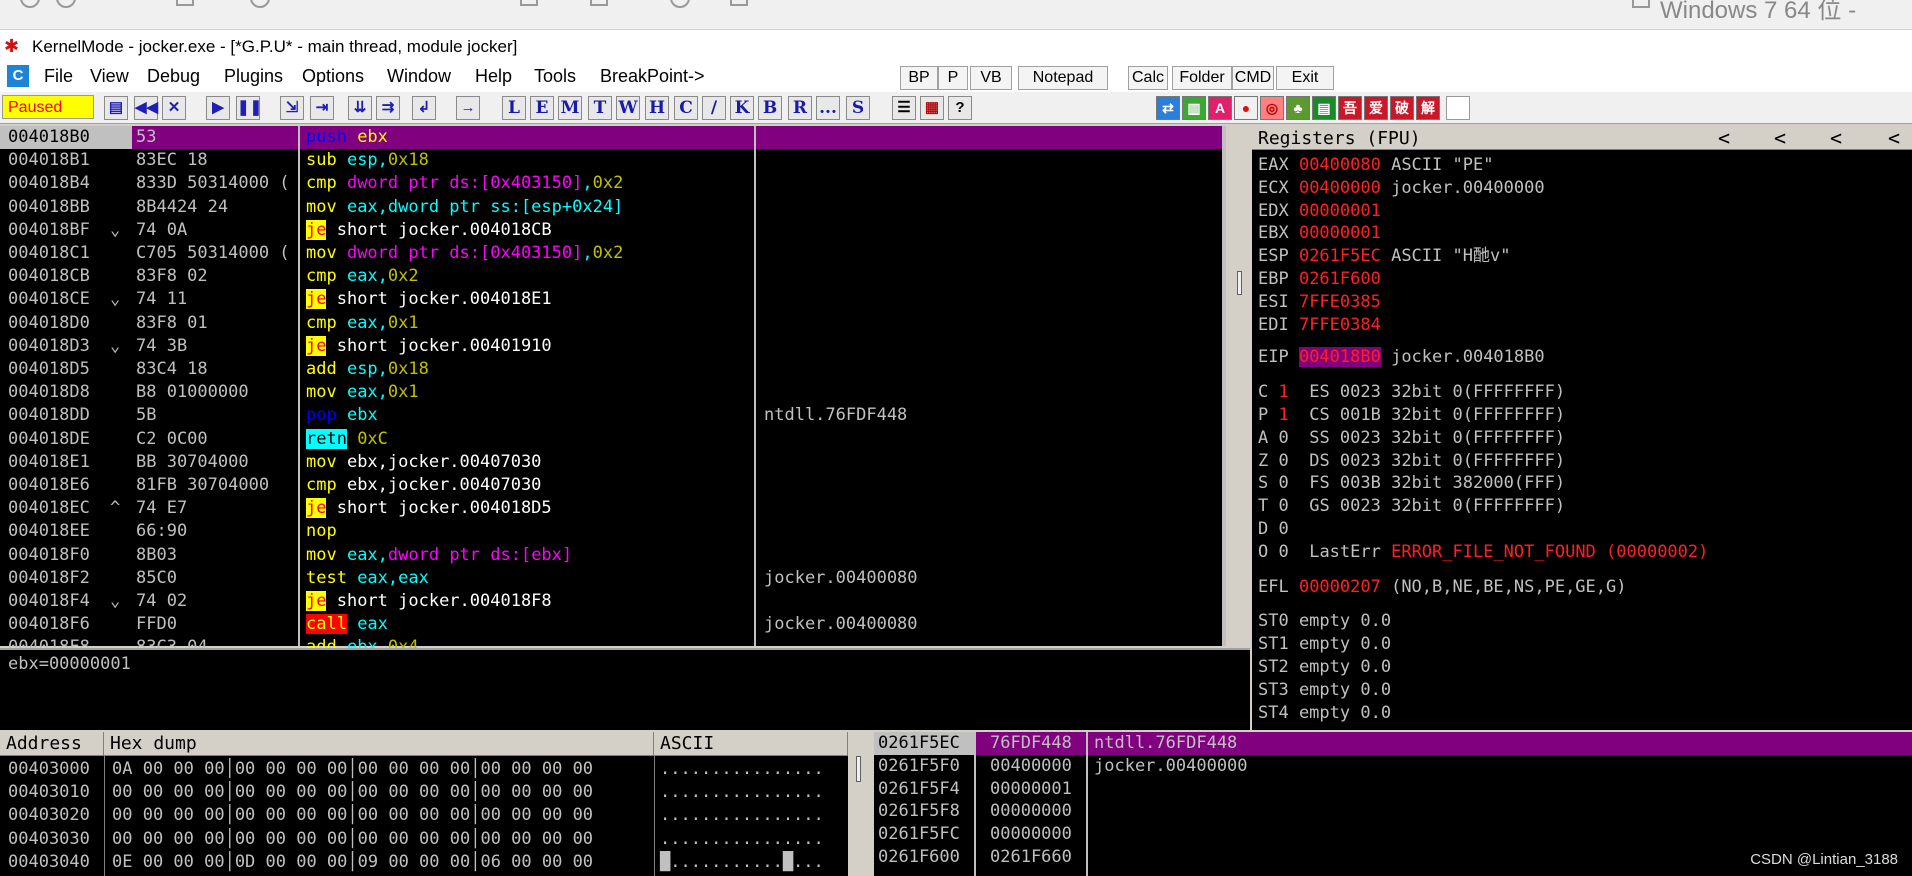 The image size is (1912, 876). I want to click on menu-file: File, so click(58, 76).